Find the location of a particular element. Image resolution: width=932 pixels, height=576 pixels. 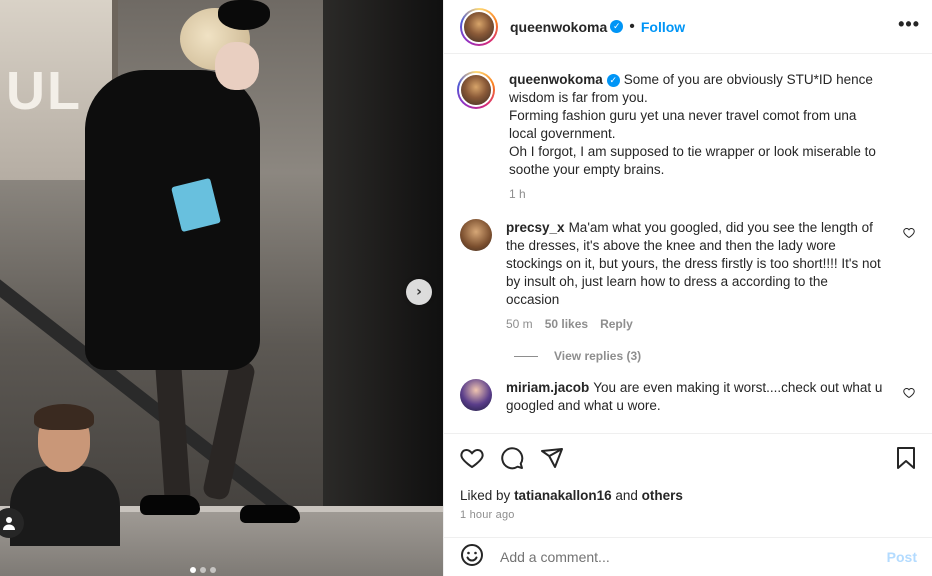

replies-line is located at coordinates (526, 356).